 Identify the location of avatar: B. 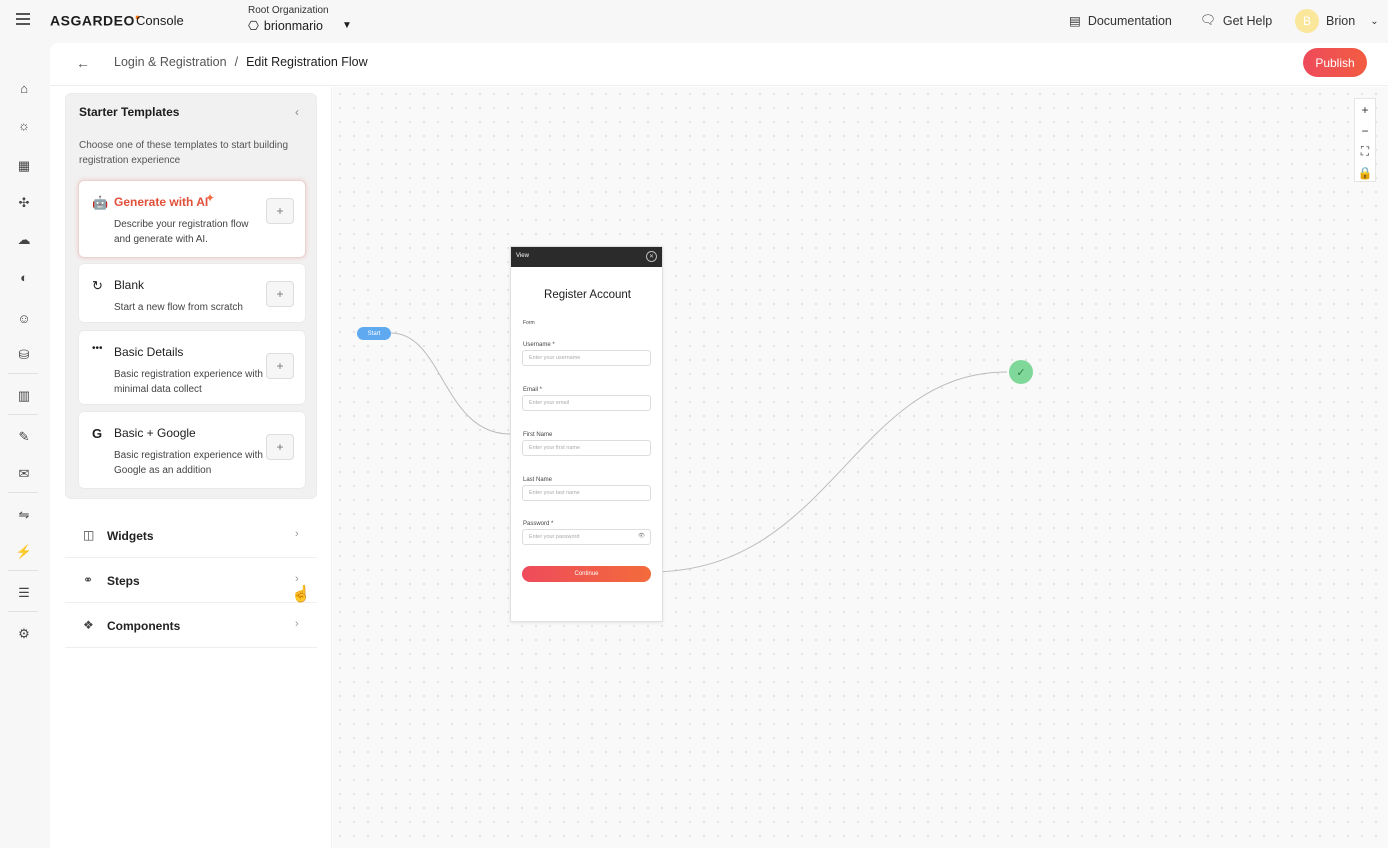
(1307, 21).